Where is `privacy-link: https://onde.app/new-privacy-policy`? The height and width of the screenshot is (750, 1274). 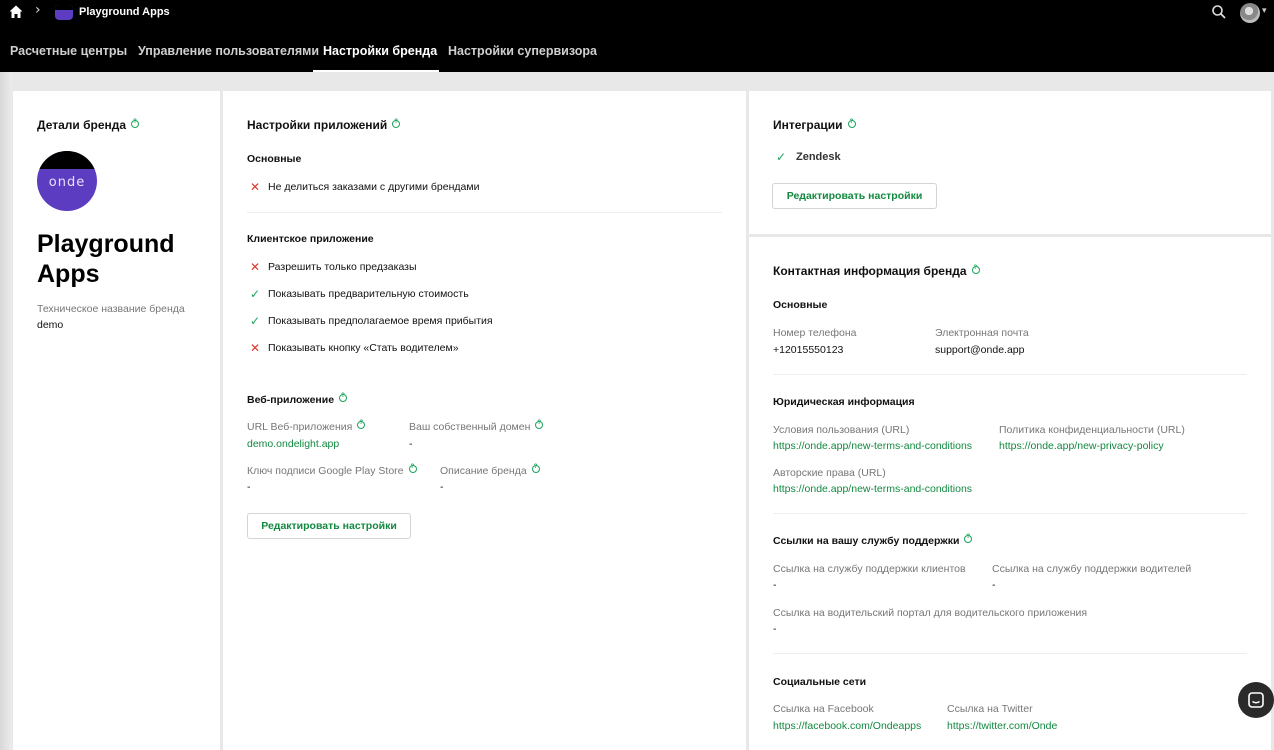
privacy-link: https://onde.app/new-privacy-policy is located at coordinates (1081, 446).